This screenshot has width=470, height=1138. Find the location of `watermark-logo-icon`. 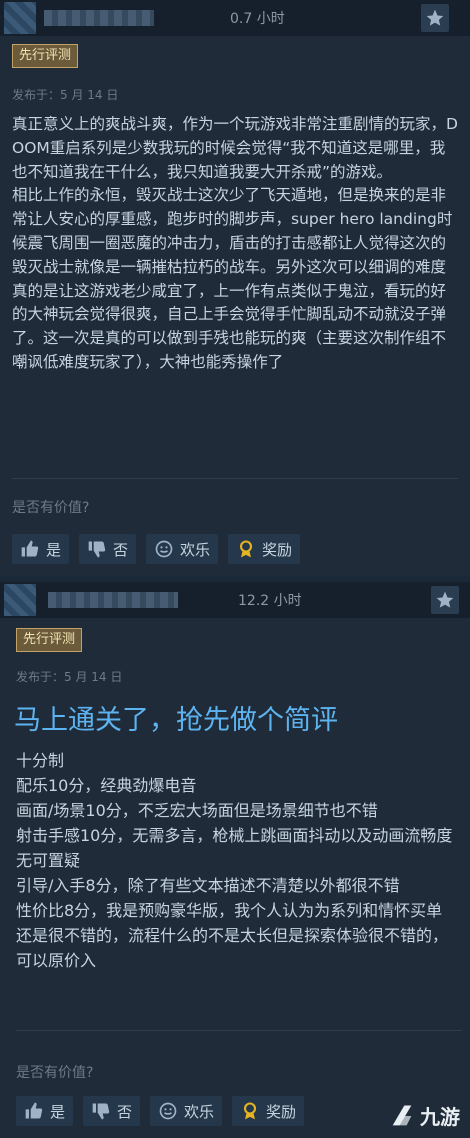

watermark-logo-icon is located at coordinates (402, 1115).